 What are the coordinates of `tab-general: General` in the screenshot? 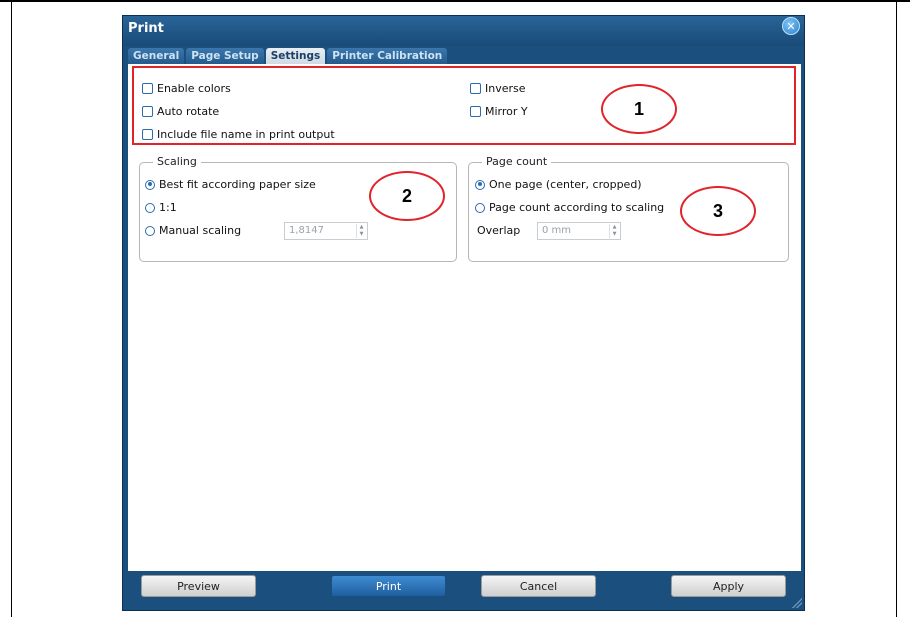 It's located at (156, 56).